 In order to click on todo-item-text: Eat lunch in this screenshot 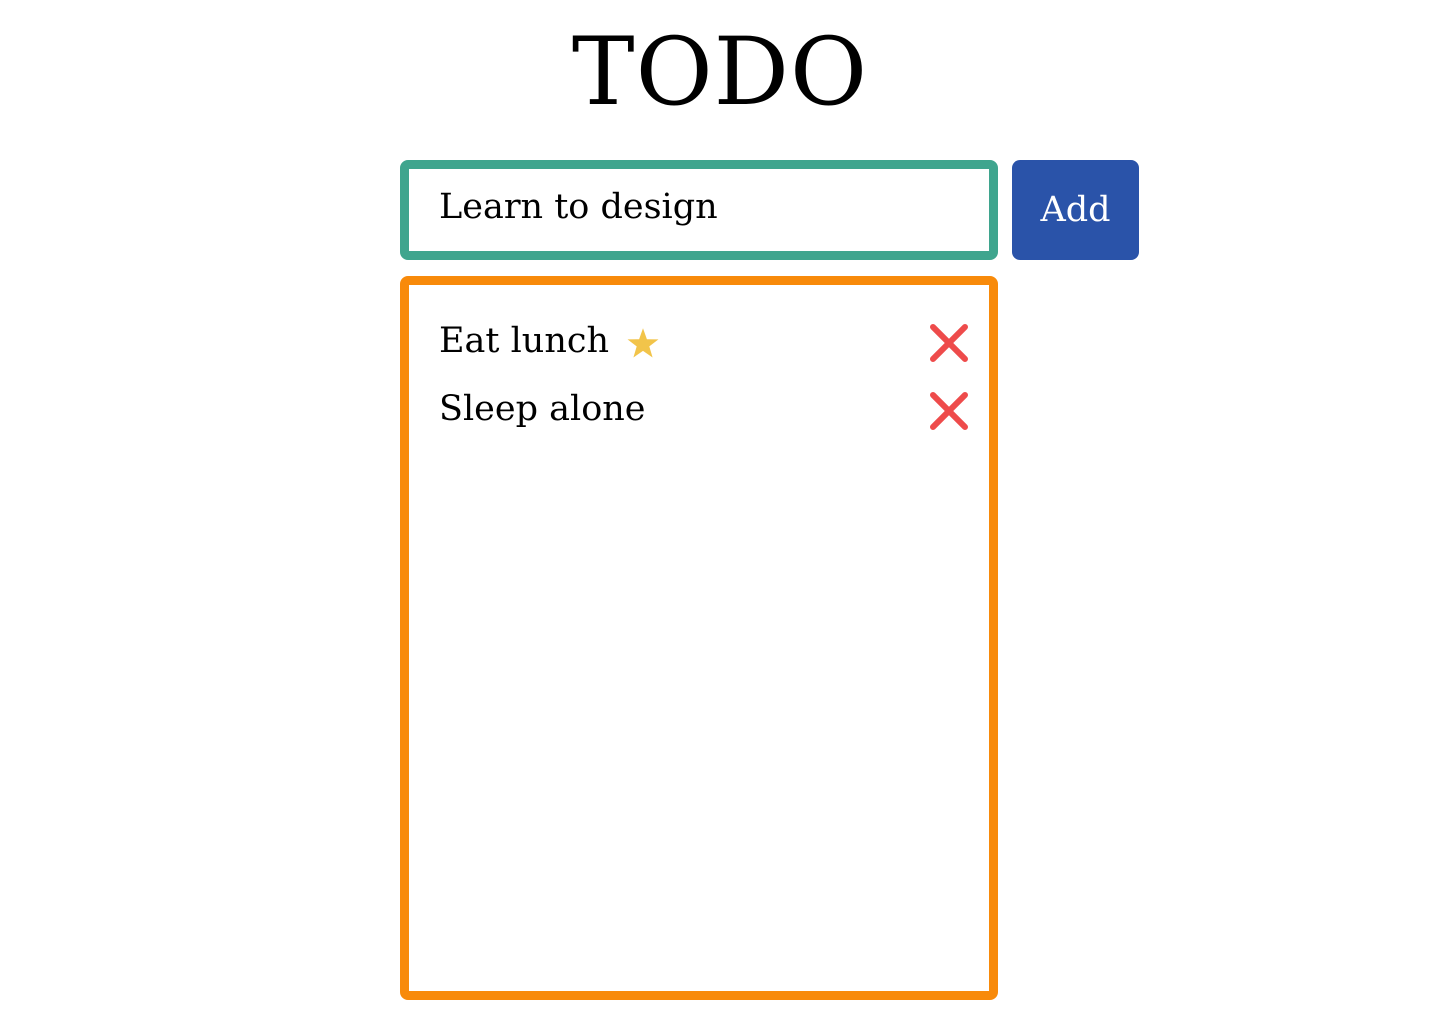, I will do `click(550, 341)`.